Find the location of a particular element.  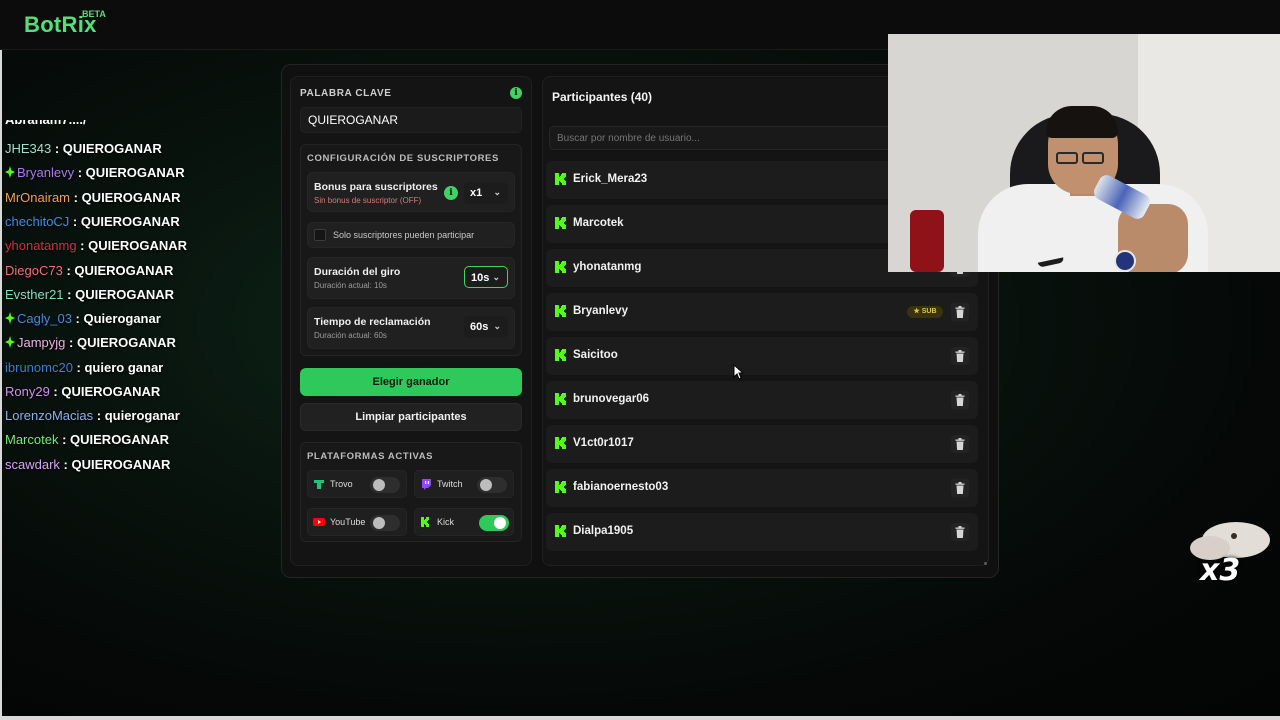

twitch-toggle is located at coordinates (492, 485).